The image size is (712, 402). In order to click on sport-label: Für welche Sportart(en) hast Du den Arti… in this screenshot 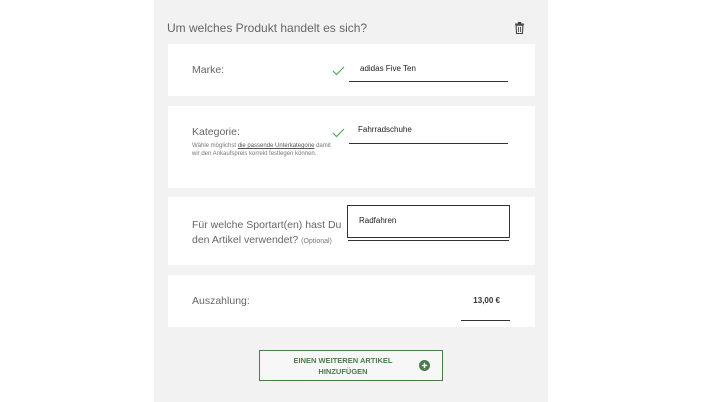, I will do `click(267, 233)`.